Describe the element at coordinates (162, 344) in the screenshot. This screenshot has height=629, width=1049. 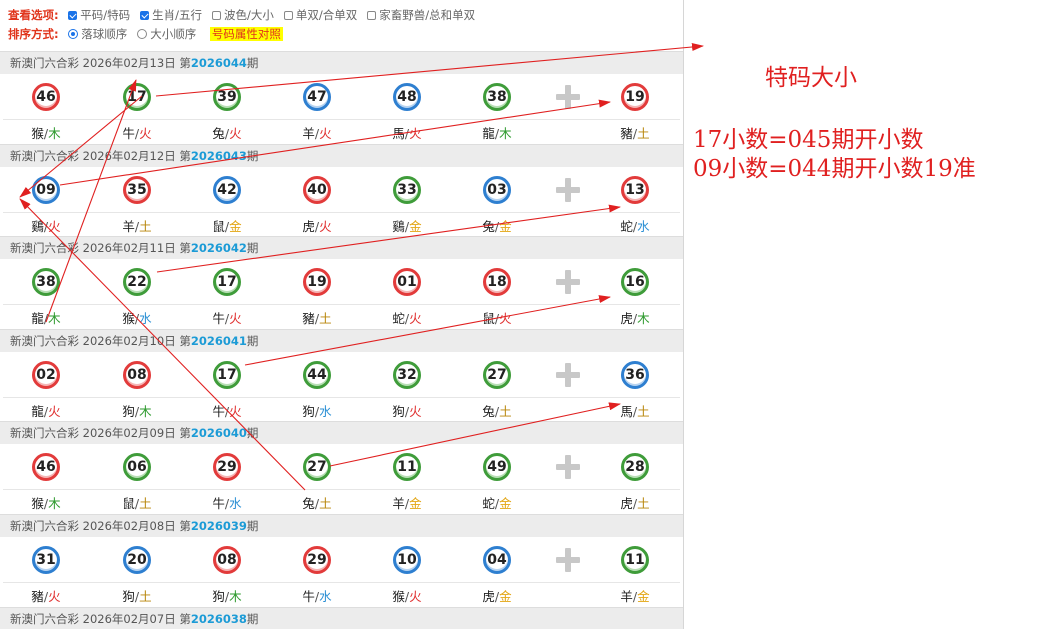
I see `arrow-27-to-left` at that location.